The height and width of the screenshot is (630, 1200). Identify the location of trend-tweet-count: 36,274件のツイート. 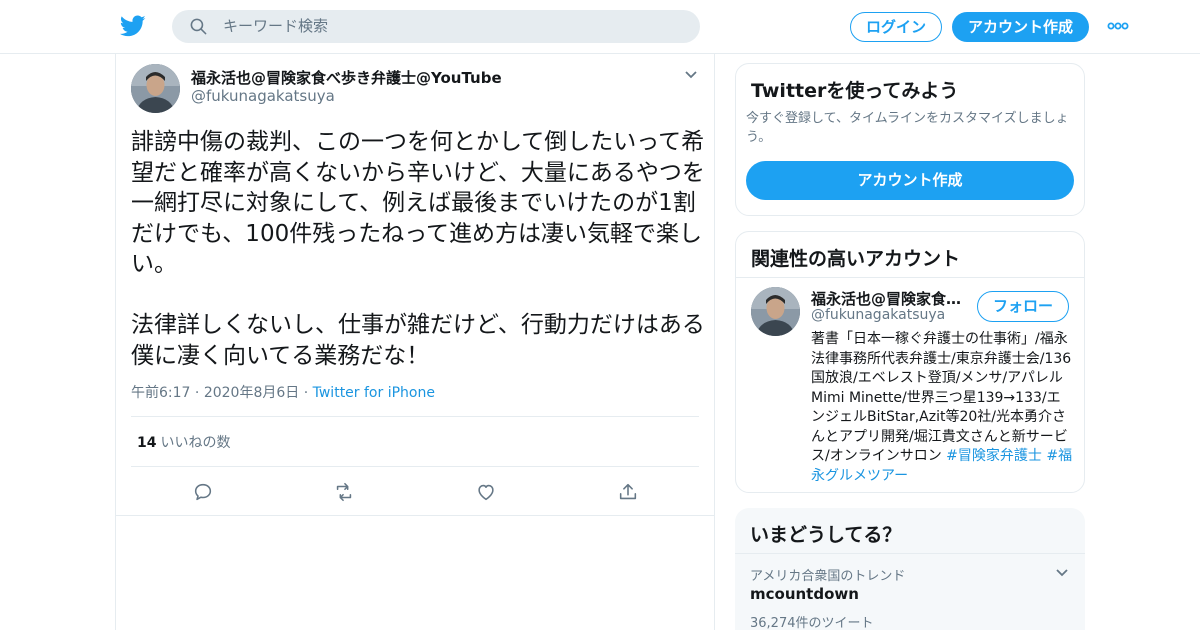
(812, 623).